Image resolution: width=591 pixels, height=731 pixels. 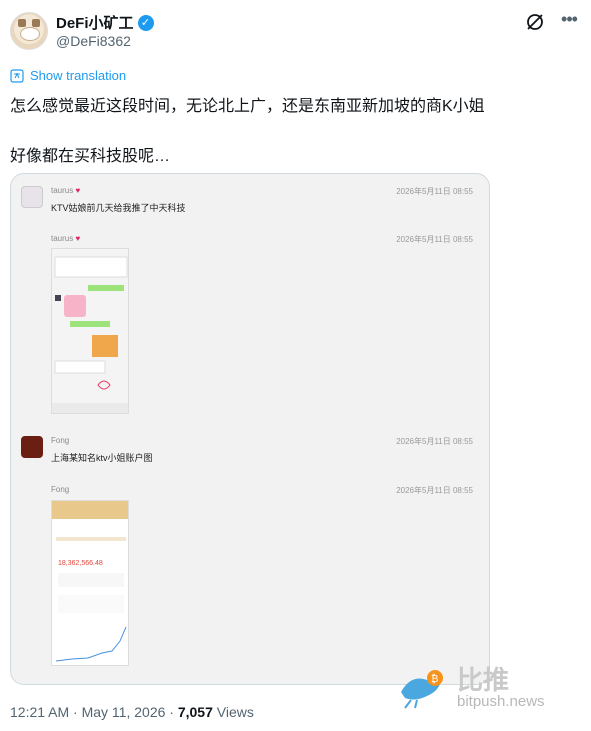 What do you see at coordinates (501, 701) in the screenshot?
I see `watermark-en: bitpush.news` at bounding box center [501, 701].